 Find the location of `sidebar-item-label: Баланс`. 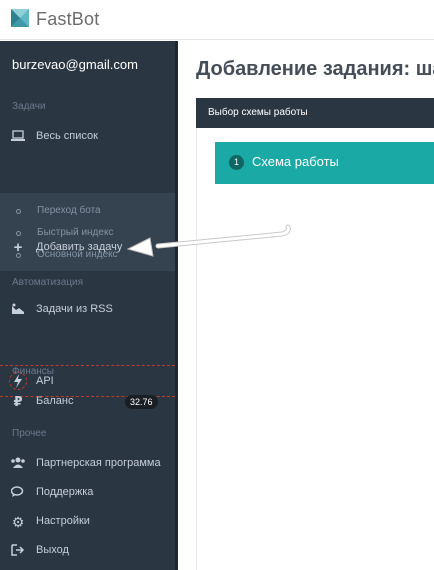

sidebar-item-label: Баланс is located at coordinates (55, 401).